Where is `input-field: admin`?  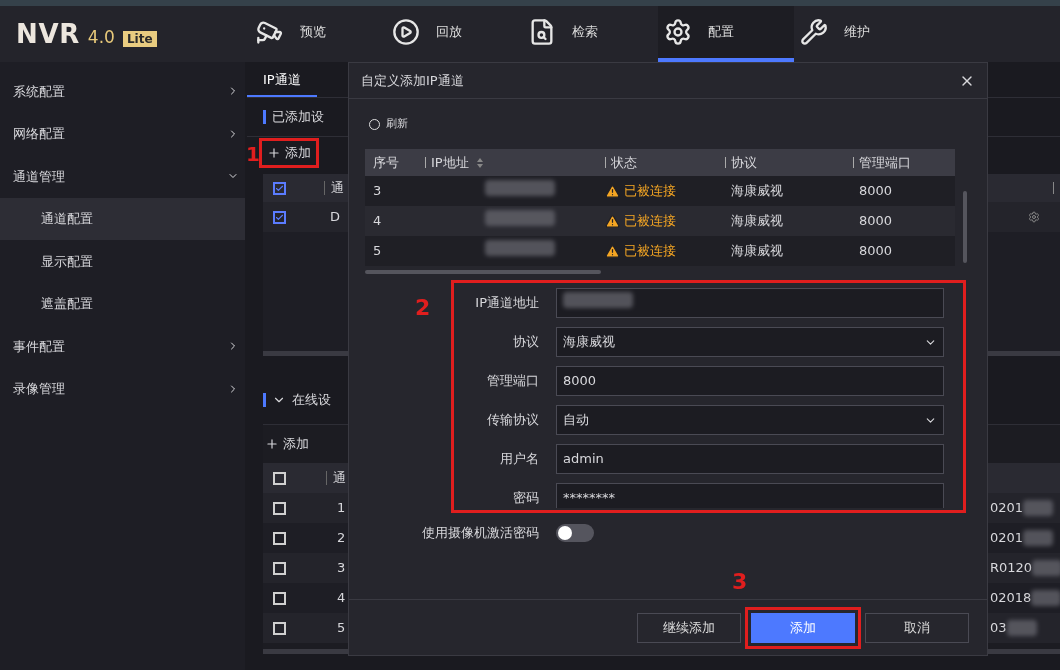 input-field: admin is located at coordinates (750, 459).